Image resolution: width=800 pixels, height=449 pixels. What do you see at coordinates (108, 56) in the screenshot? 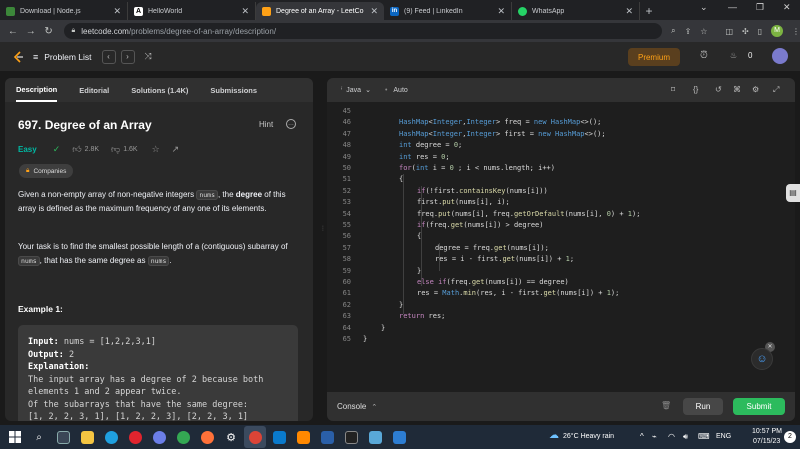
I see `prev-problem-button: ‹` at bounding box center [108, 56].